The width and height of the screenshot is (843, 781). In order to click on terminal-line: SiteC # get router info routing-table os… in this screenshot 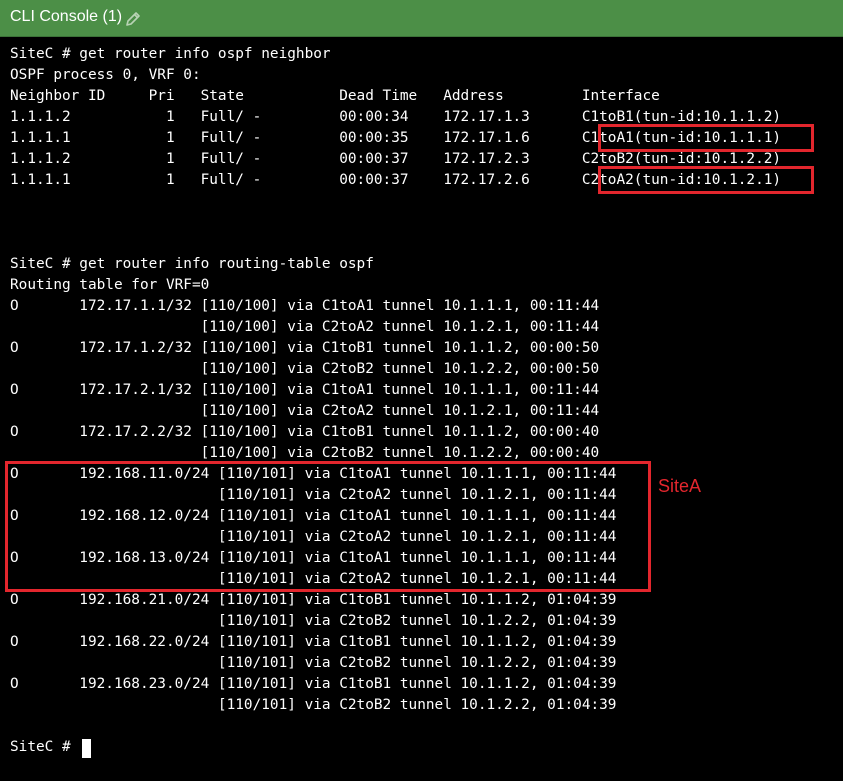, I will do `click(192, 264)`.